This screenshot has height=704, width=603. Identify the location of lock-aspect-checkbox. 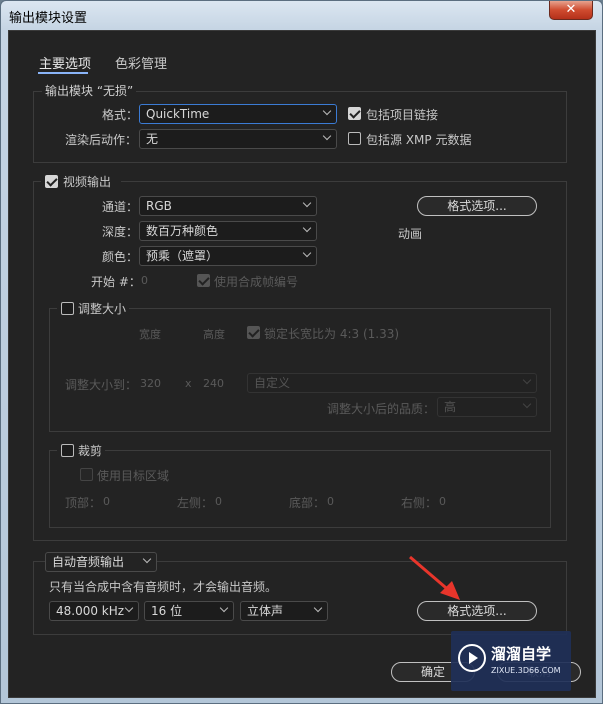
(253, 332).